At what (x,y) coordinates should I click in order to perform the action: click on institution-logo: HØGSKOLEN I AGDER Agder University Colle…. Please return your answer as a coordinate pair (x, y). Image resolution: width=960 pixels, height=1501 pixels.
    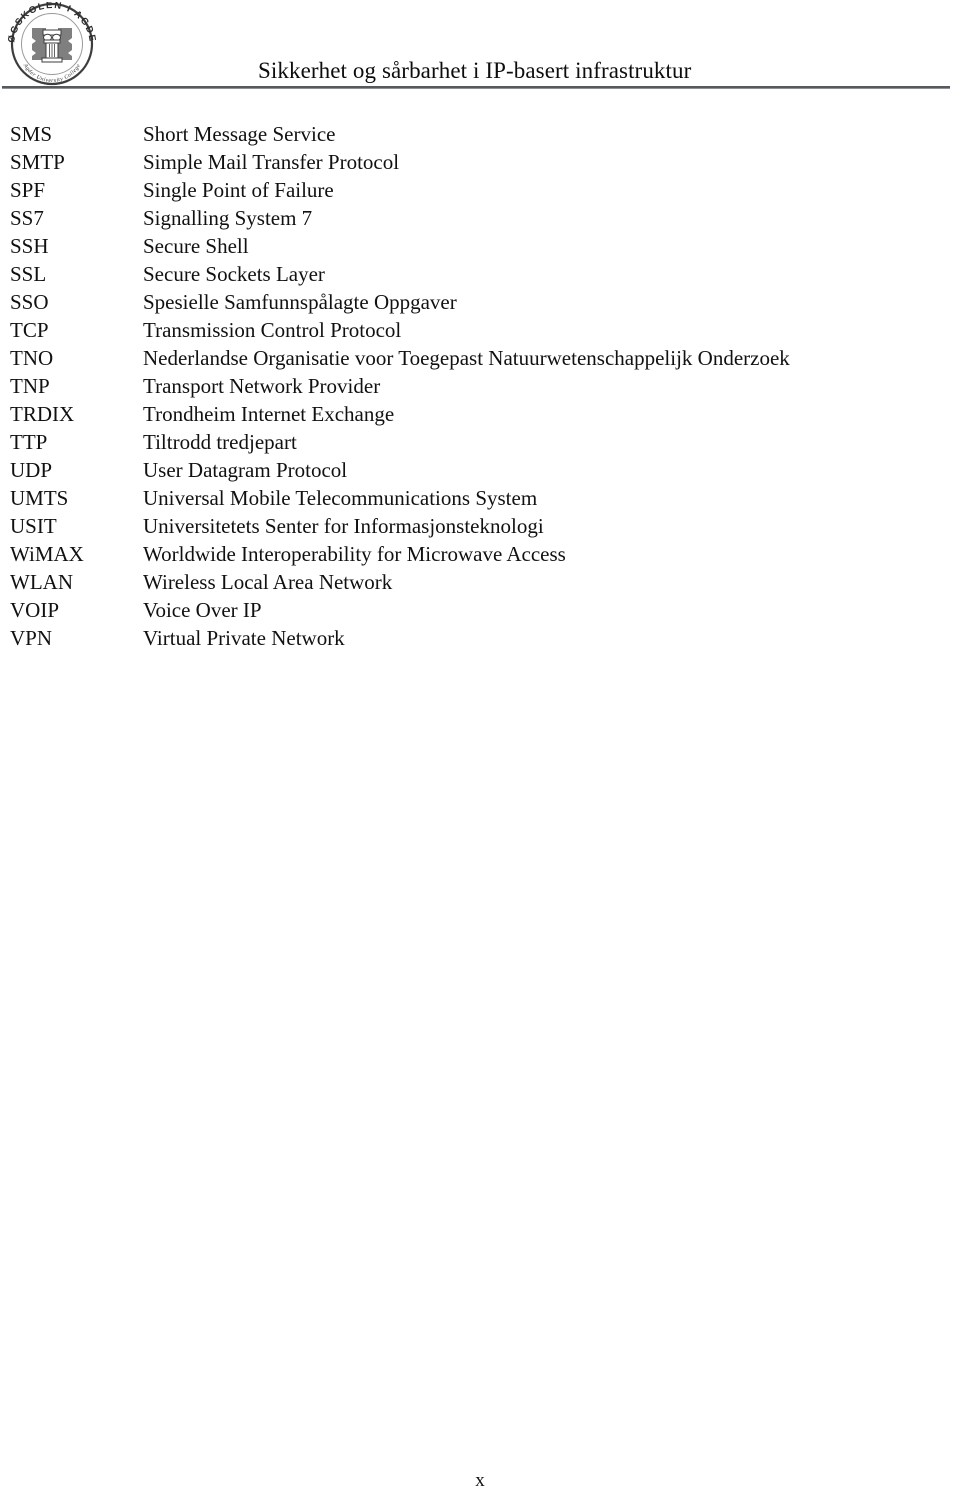
    Looking at the image, I should click on (56, 44).